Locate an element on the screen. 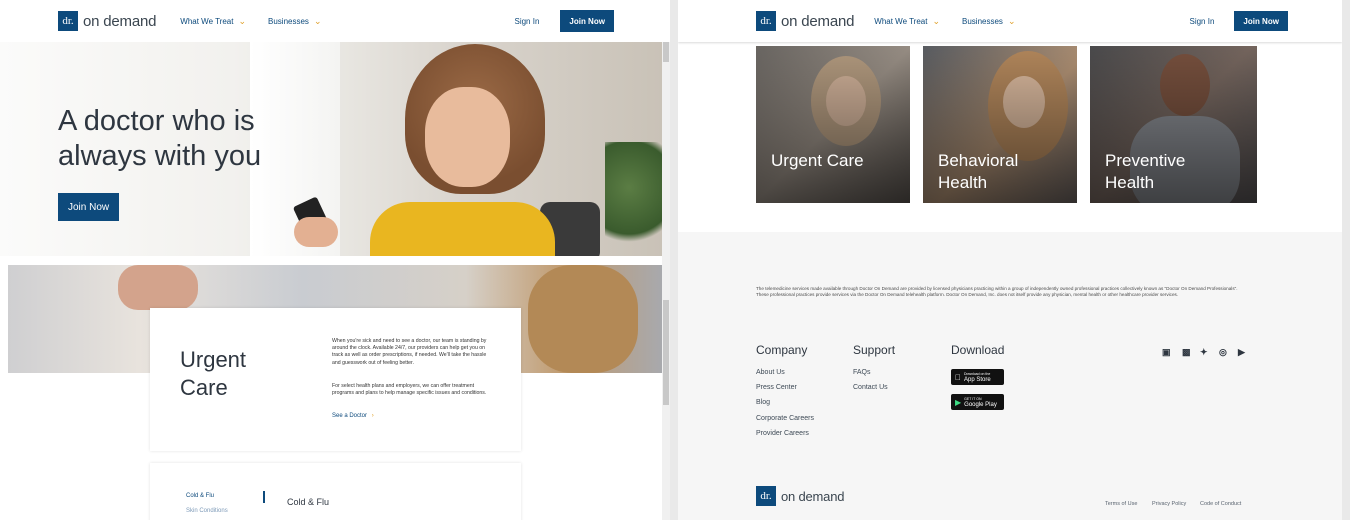 Image resolution: width=1350 pixels, height=520 pixels. hero-title: A doctor who is always with you is located at coordinates (160, 138).